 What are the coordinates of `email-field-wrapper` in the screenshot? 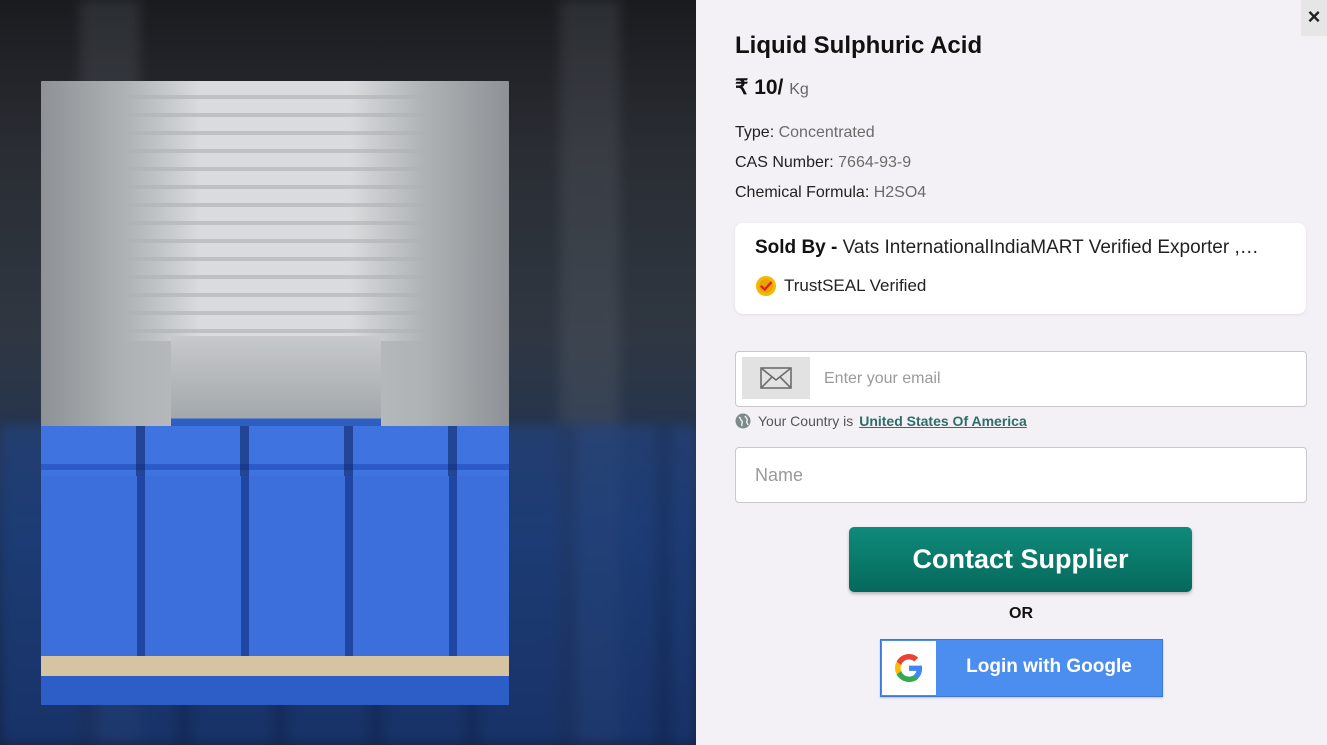 It's located at (1021, 379).